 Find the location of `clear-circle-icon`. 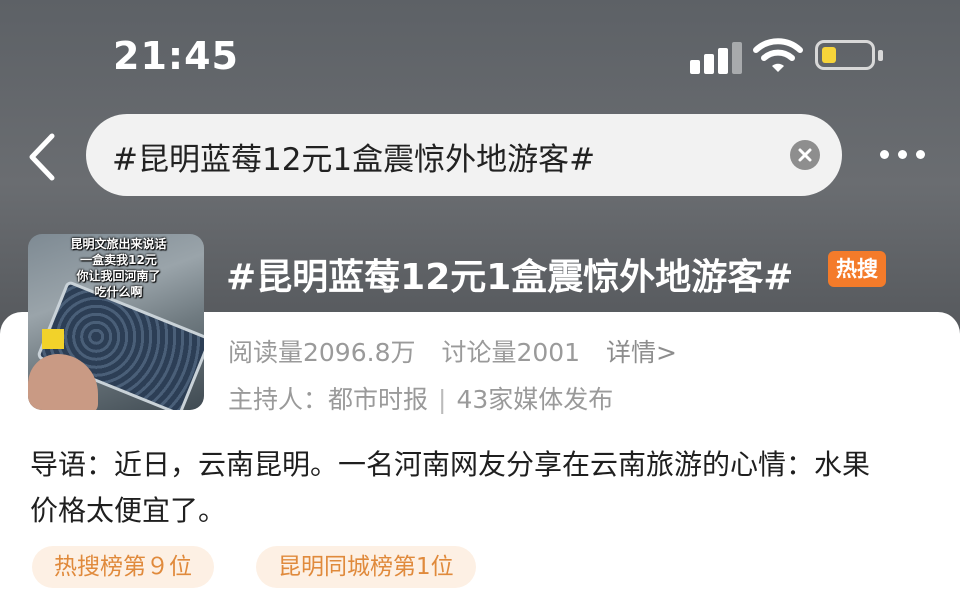

clear-circle-icon is located at coordinates (805, 155).